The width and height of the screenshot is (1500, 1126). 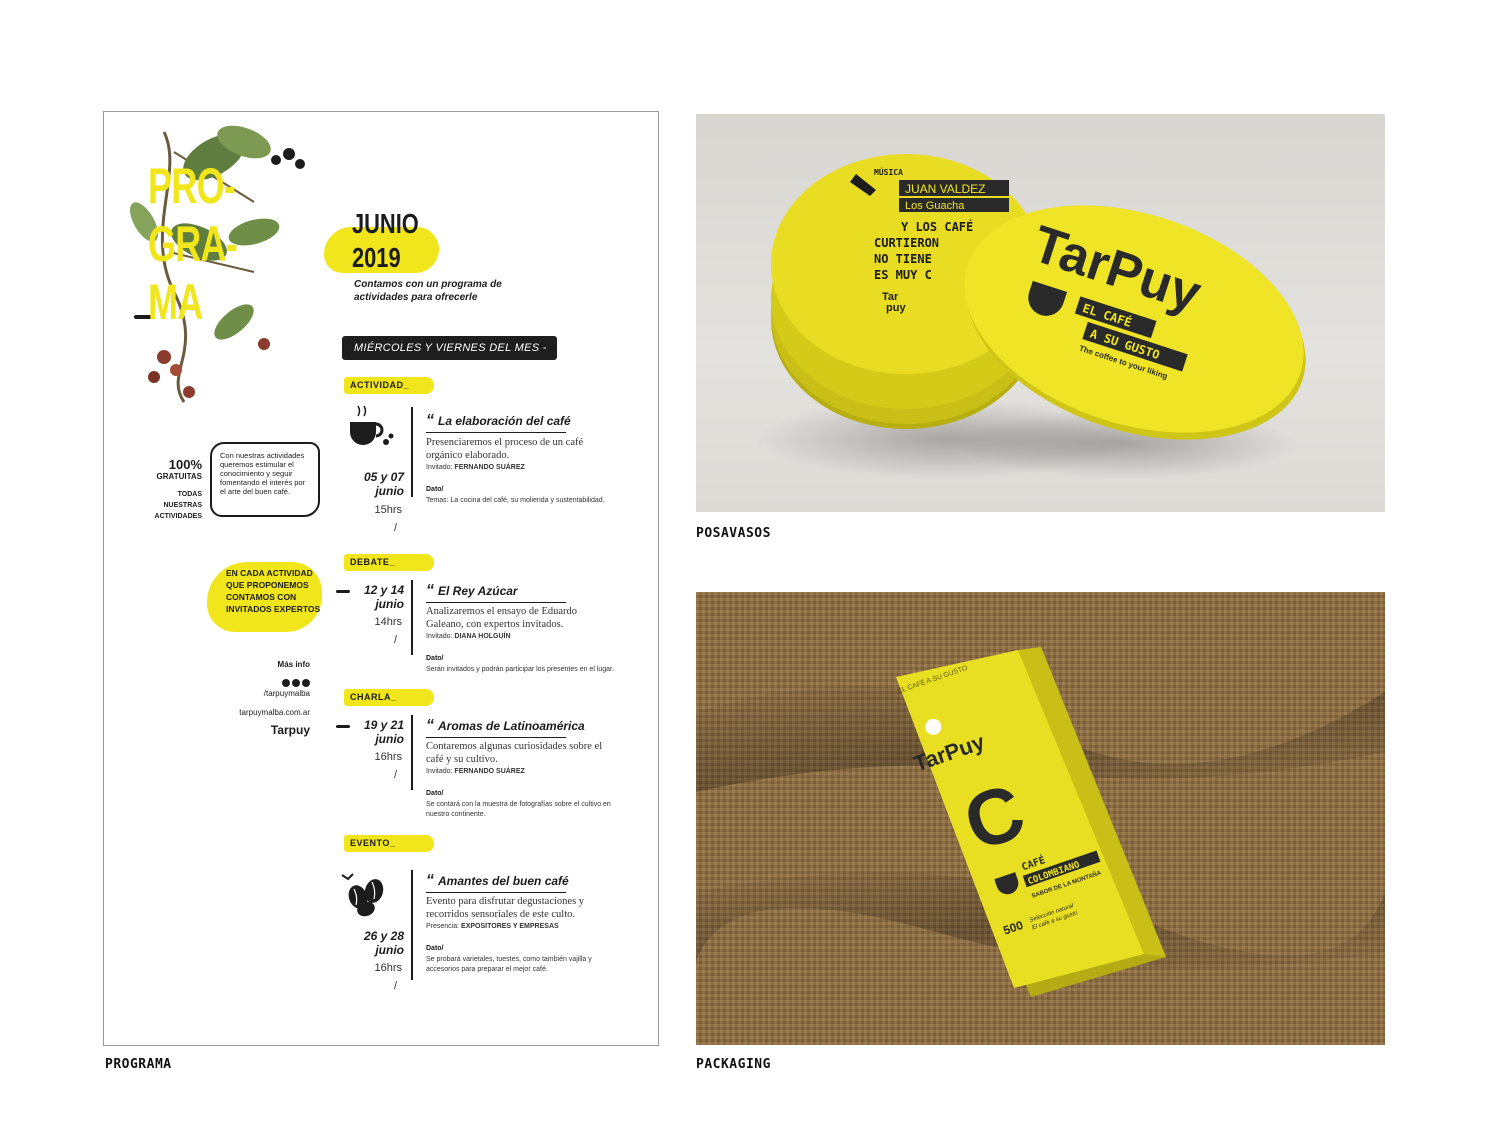 I want to click on poster-title: PRO- GRA- MA, so click(x=193, y=244).